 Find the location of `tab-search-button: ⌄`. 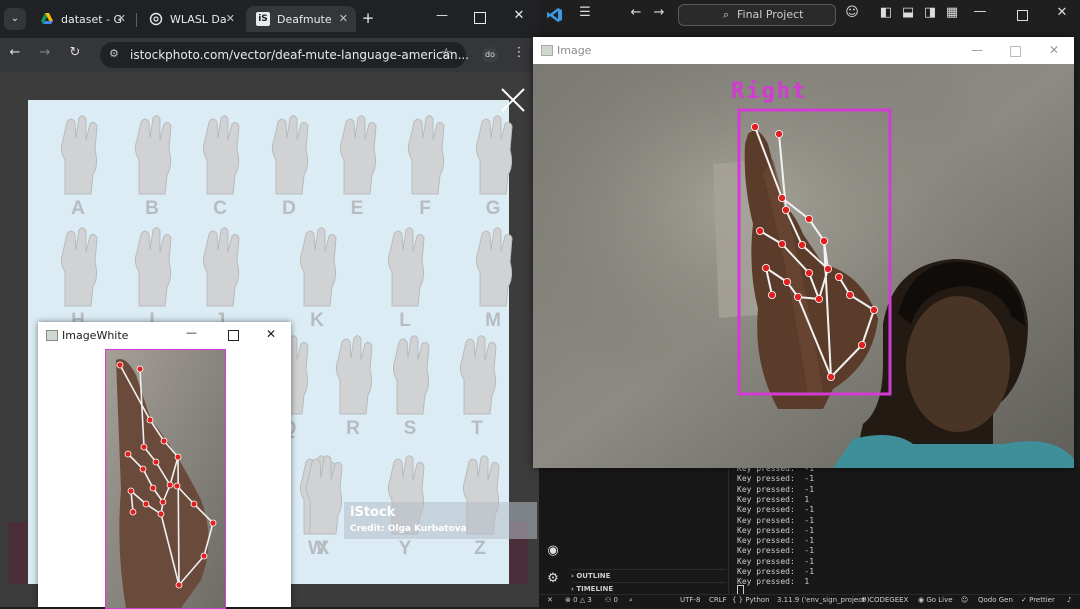

tab-search-button: ⌄ is located at coordinates (15, 19).